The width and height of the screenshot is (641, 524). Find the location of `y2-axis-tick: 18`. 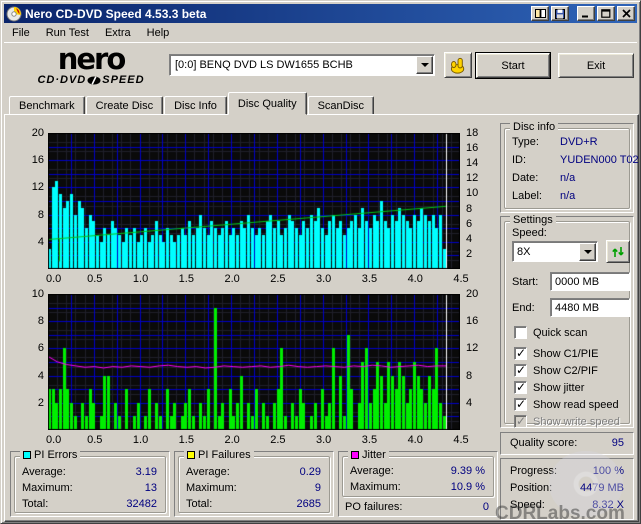

y2-axis-tick: 18 is located at coordinates (472, 133).